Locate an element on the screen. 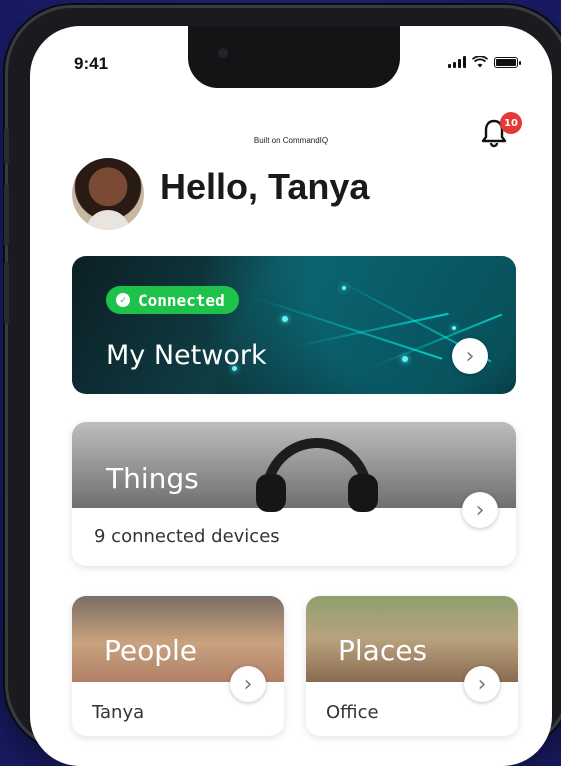 This screenshot has width=561, height=766. front-camera is located at coordinates (223, 53).